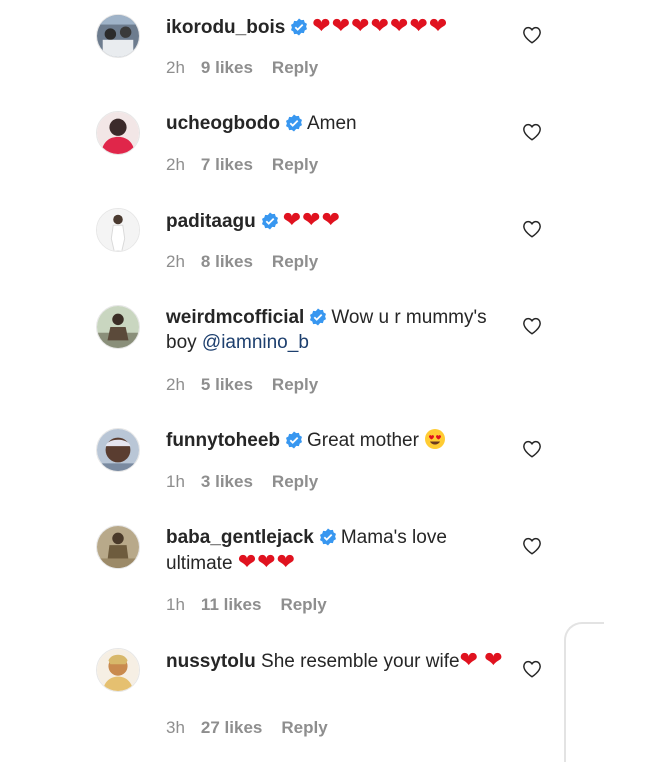  I want to click on comment-text: nussytolu She resemble your wife❤ ❤, so click(336, 661).